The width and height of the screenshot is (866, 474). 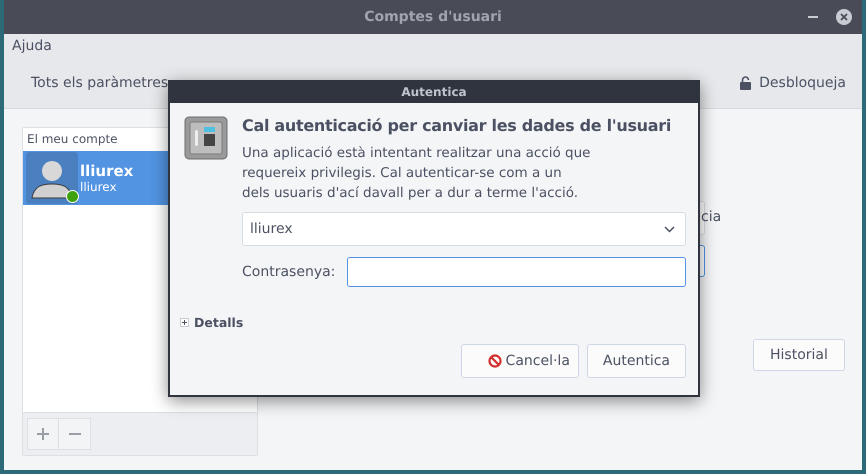 I want to click on window-title: Comptes d'usuari, so click(x=433, y=17).